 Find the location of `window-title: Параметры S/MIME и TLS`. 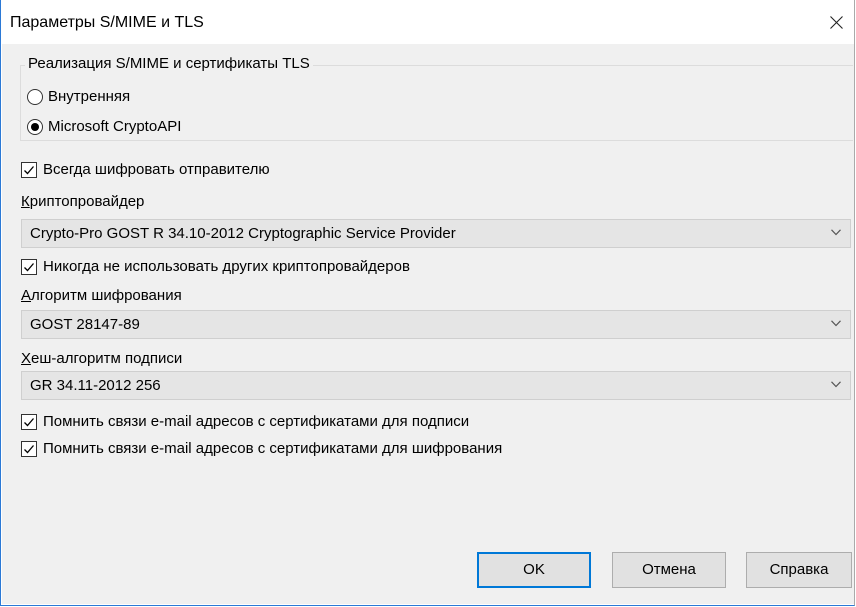

window-title: Параметры S/MIME и TLS is located at coordinates (107, 22).